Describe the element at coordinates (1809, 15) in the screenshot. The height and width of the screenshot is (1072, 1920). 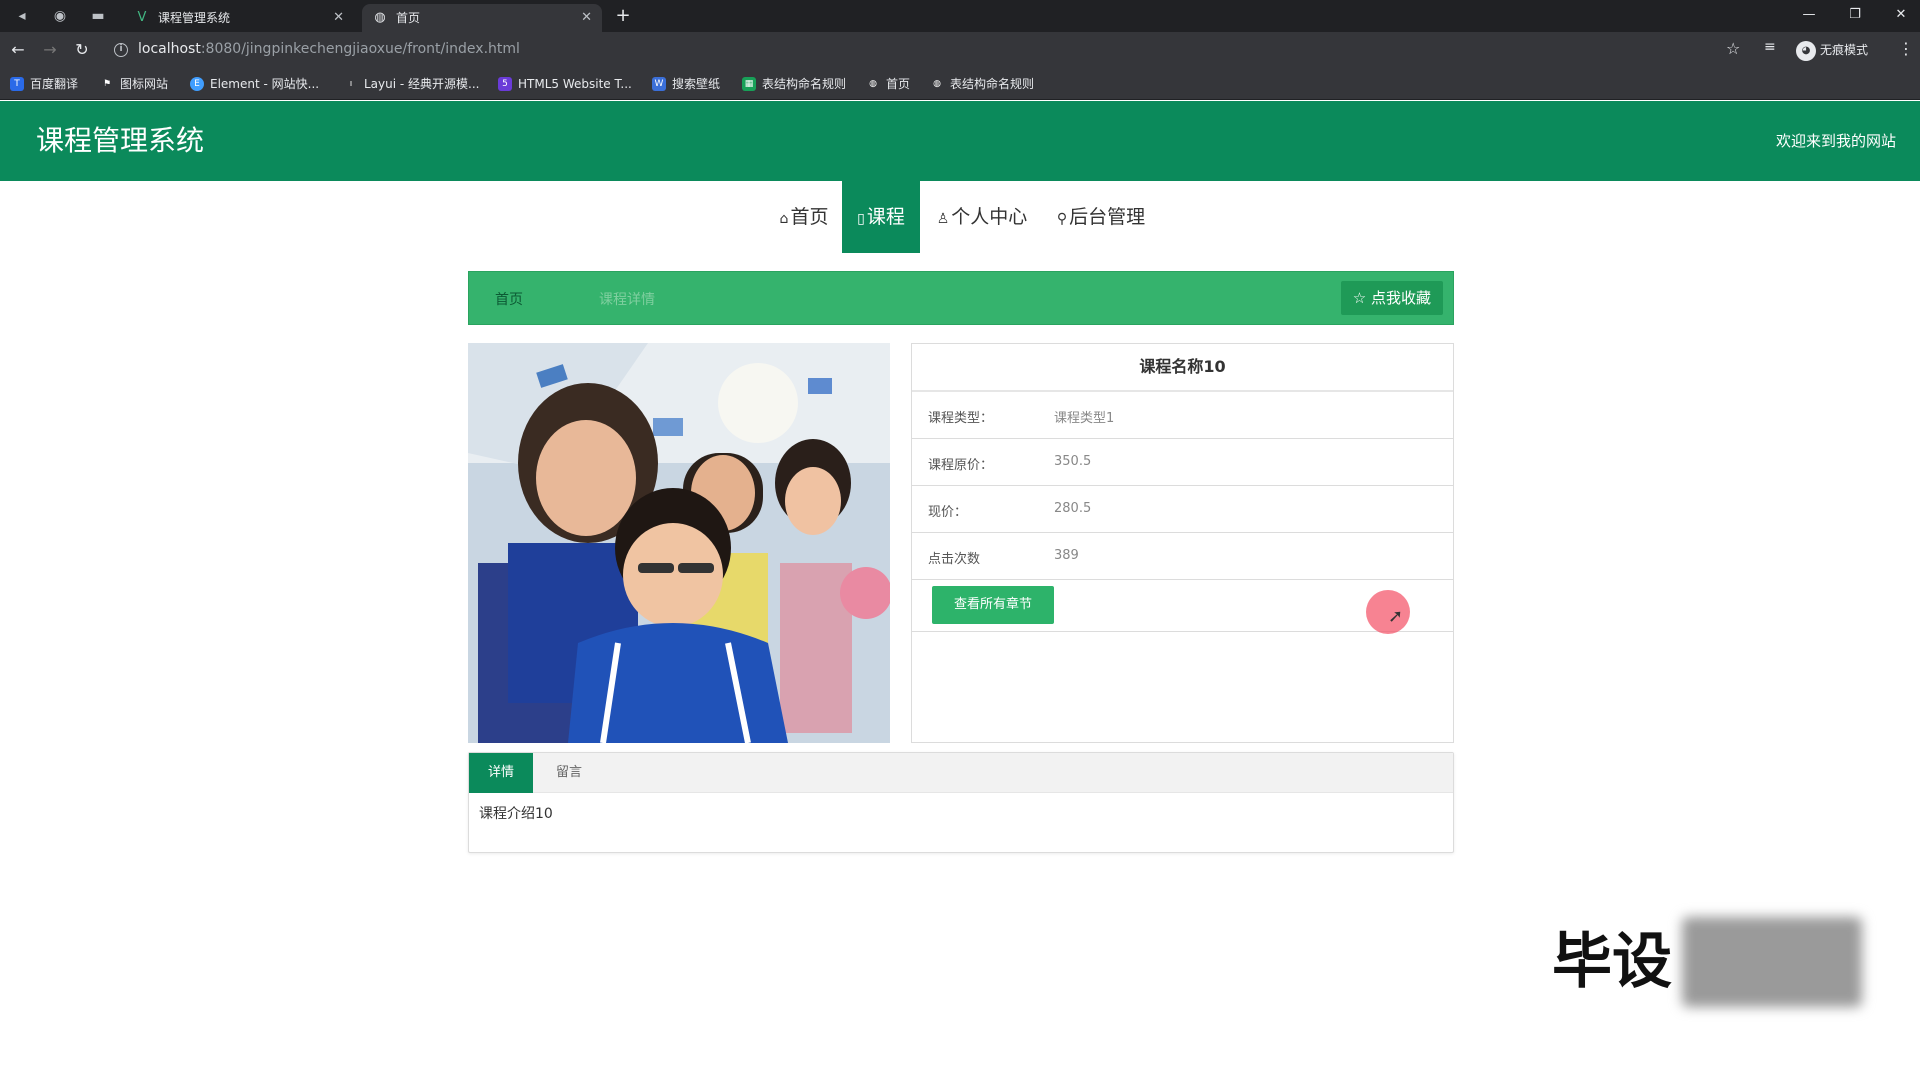
I see `minimize-icon: —` at that location.